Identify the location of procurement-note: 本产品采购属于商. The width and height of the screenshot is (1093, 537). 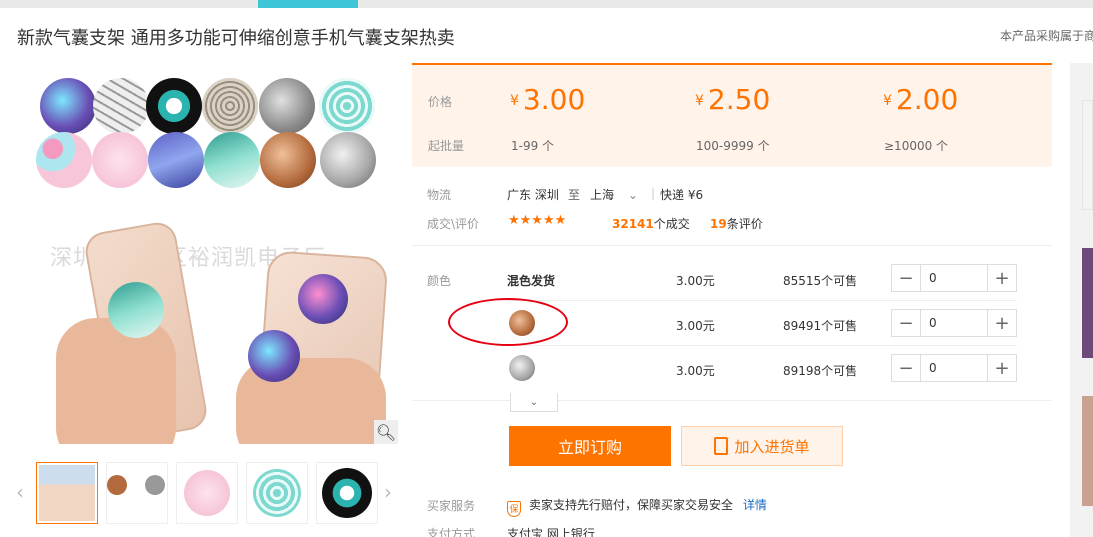
(1046, 36).